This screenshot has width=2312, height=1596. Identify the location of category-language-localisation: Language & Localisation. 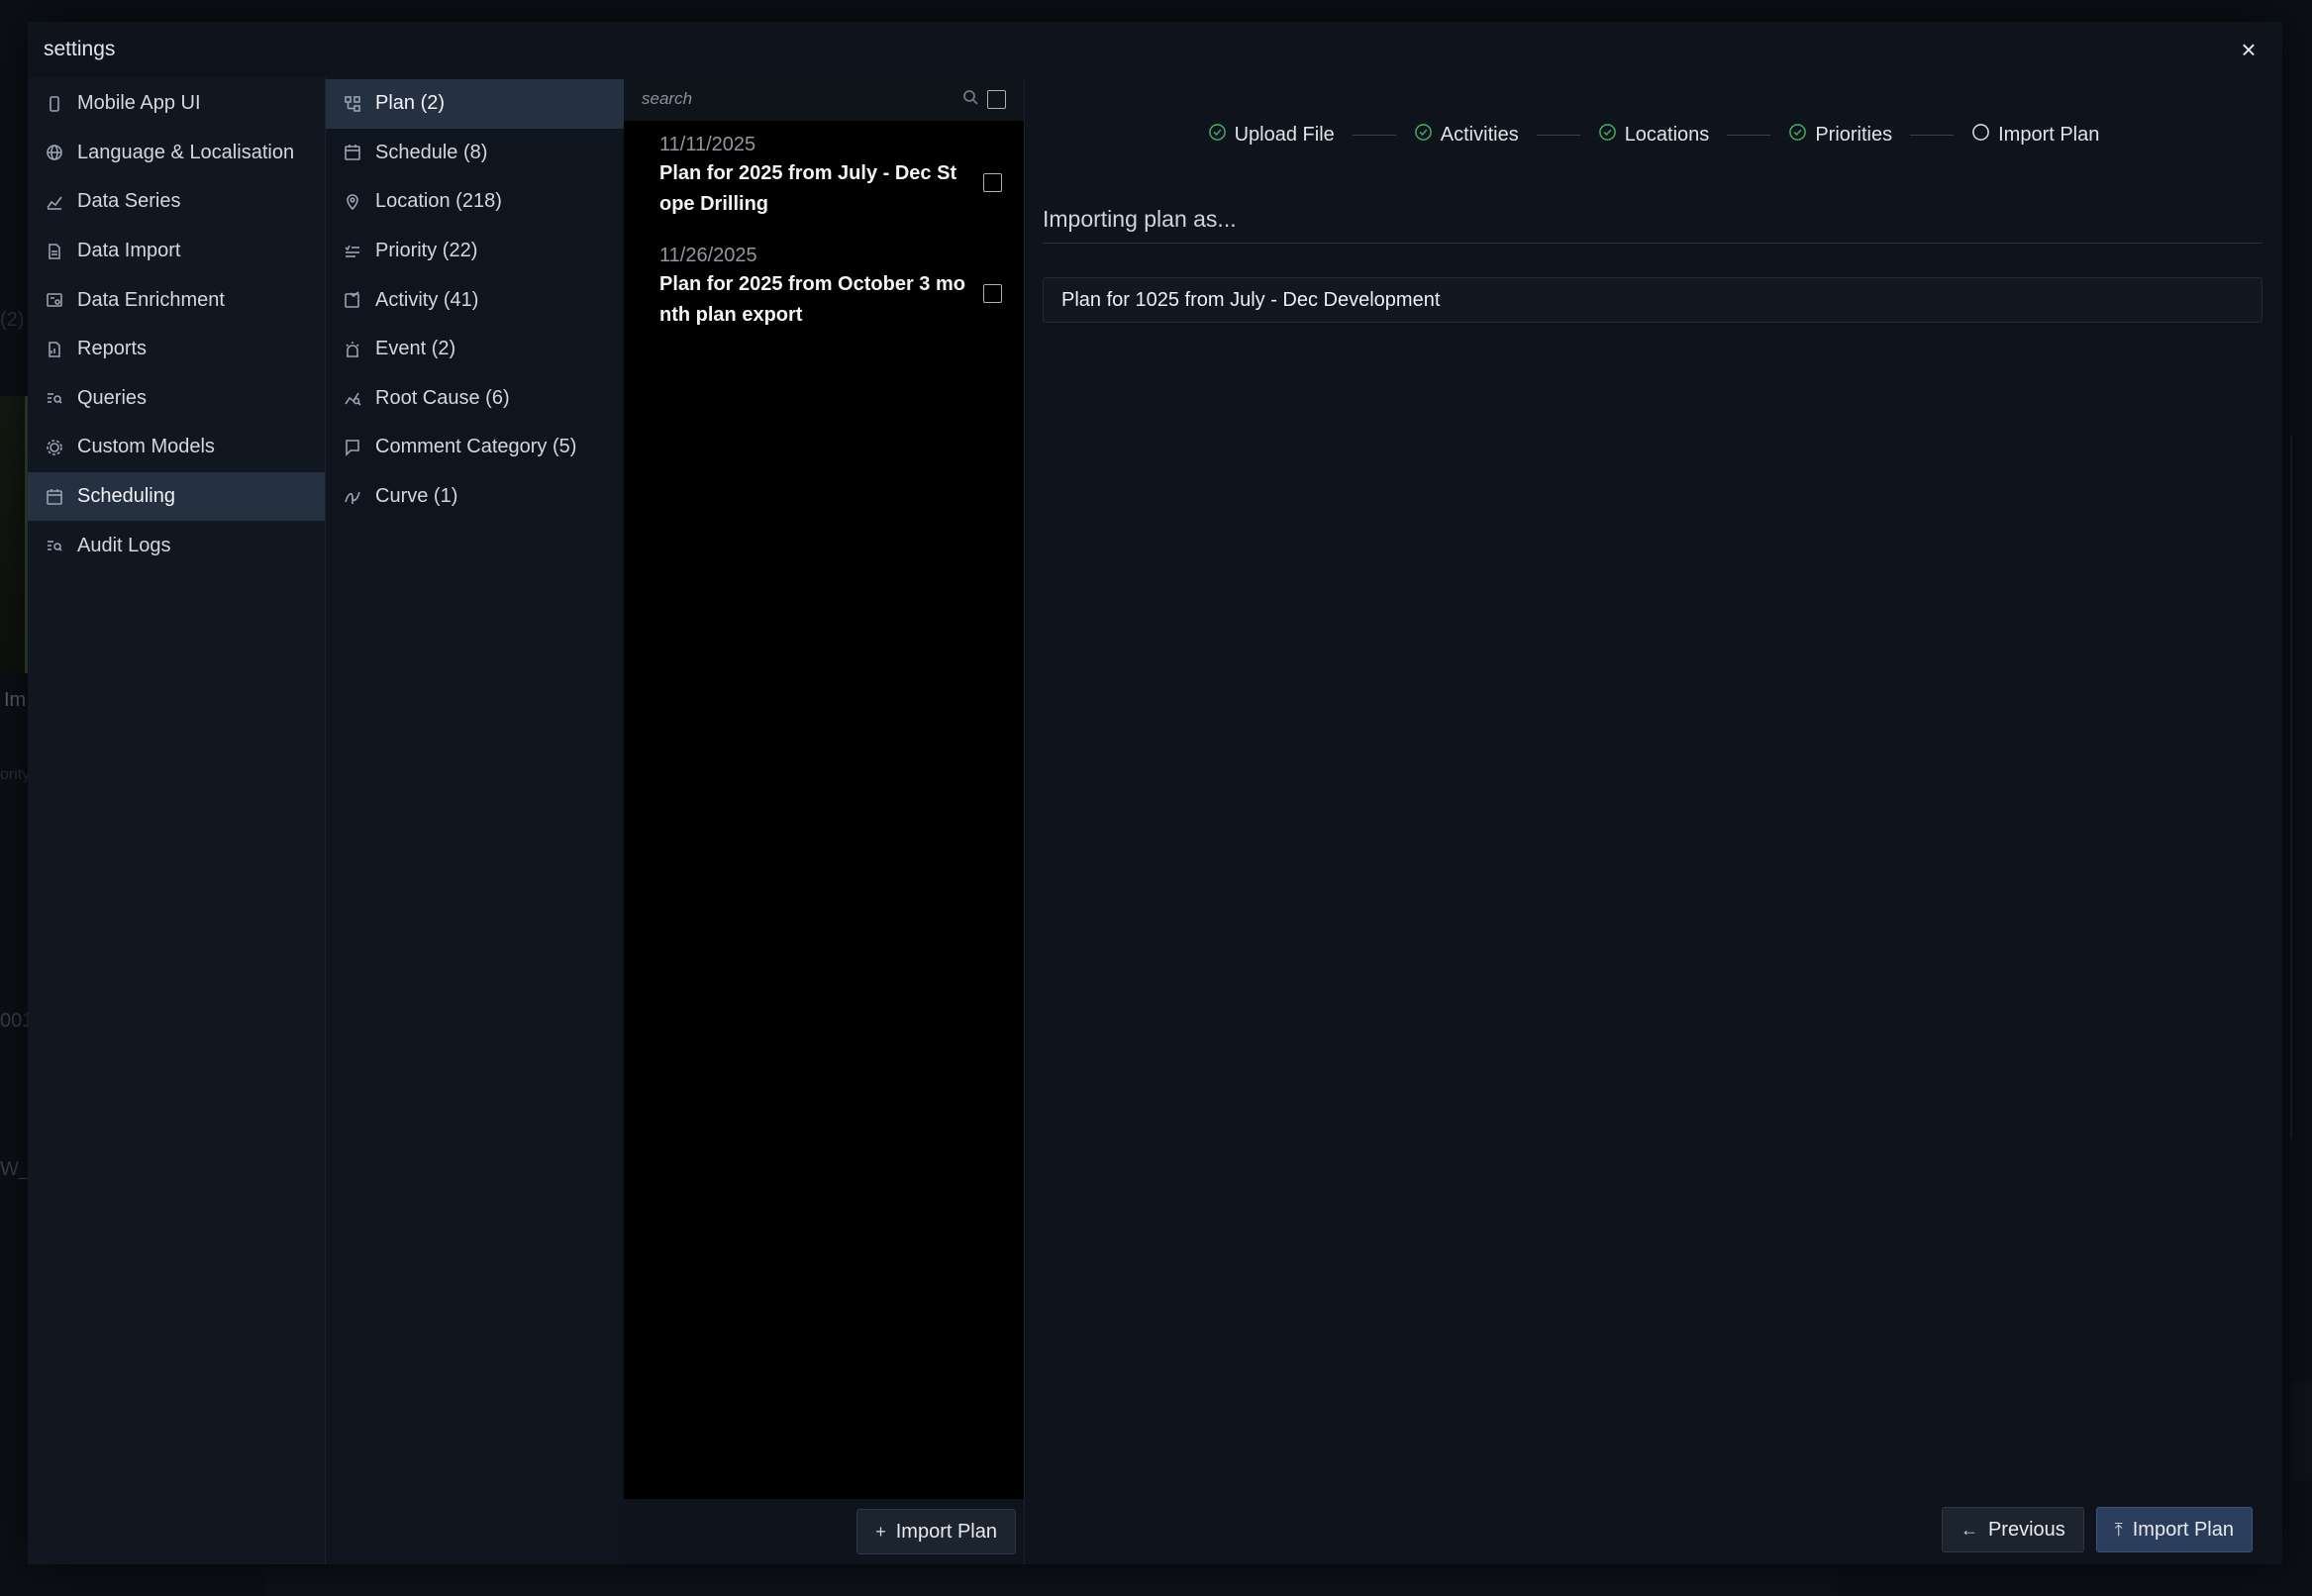
(177, 153).